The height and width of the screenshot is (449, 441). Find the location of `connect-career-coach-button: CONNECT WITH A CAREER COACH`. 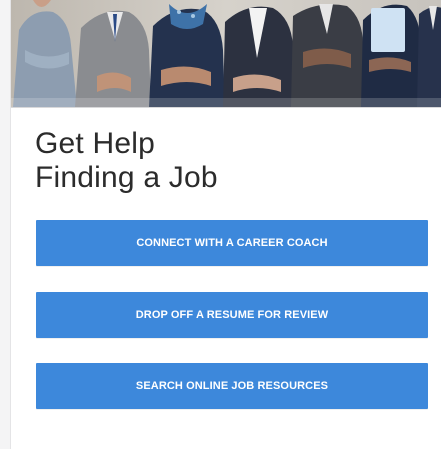

connect-career-coach-button: CONNECT WITH A CAREER COACH is located at coordinates (232, 243).